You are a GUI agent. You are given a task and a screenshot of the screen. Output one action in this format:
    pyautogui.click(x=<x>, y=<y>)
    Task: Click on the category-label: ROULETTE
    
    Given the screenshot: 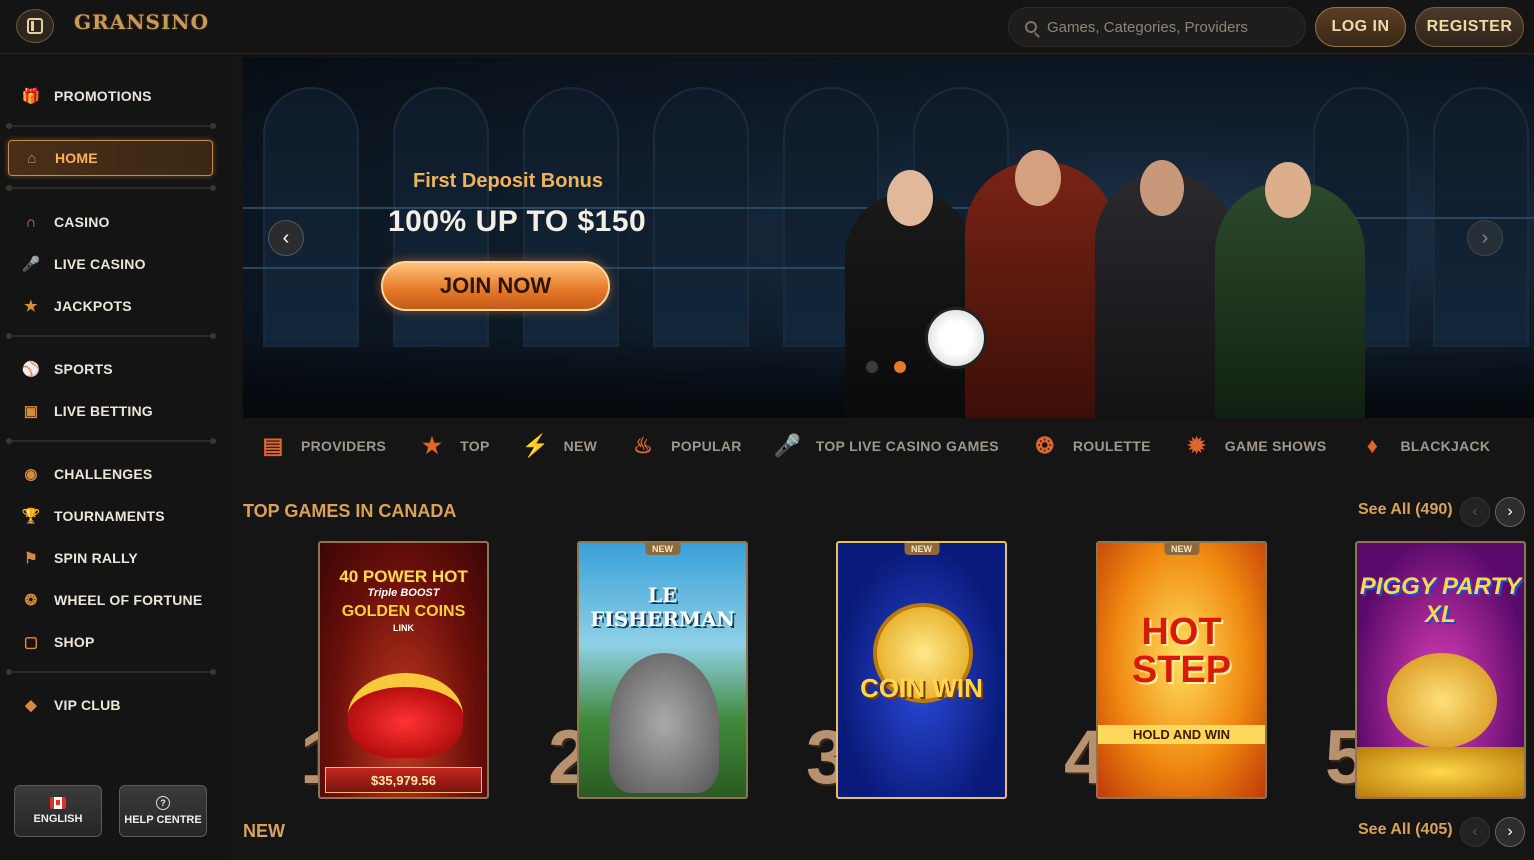 What is the action you would take?
    pyautogui.click(x=1111, y=446)
    